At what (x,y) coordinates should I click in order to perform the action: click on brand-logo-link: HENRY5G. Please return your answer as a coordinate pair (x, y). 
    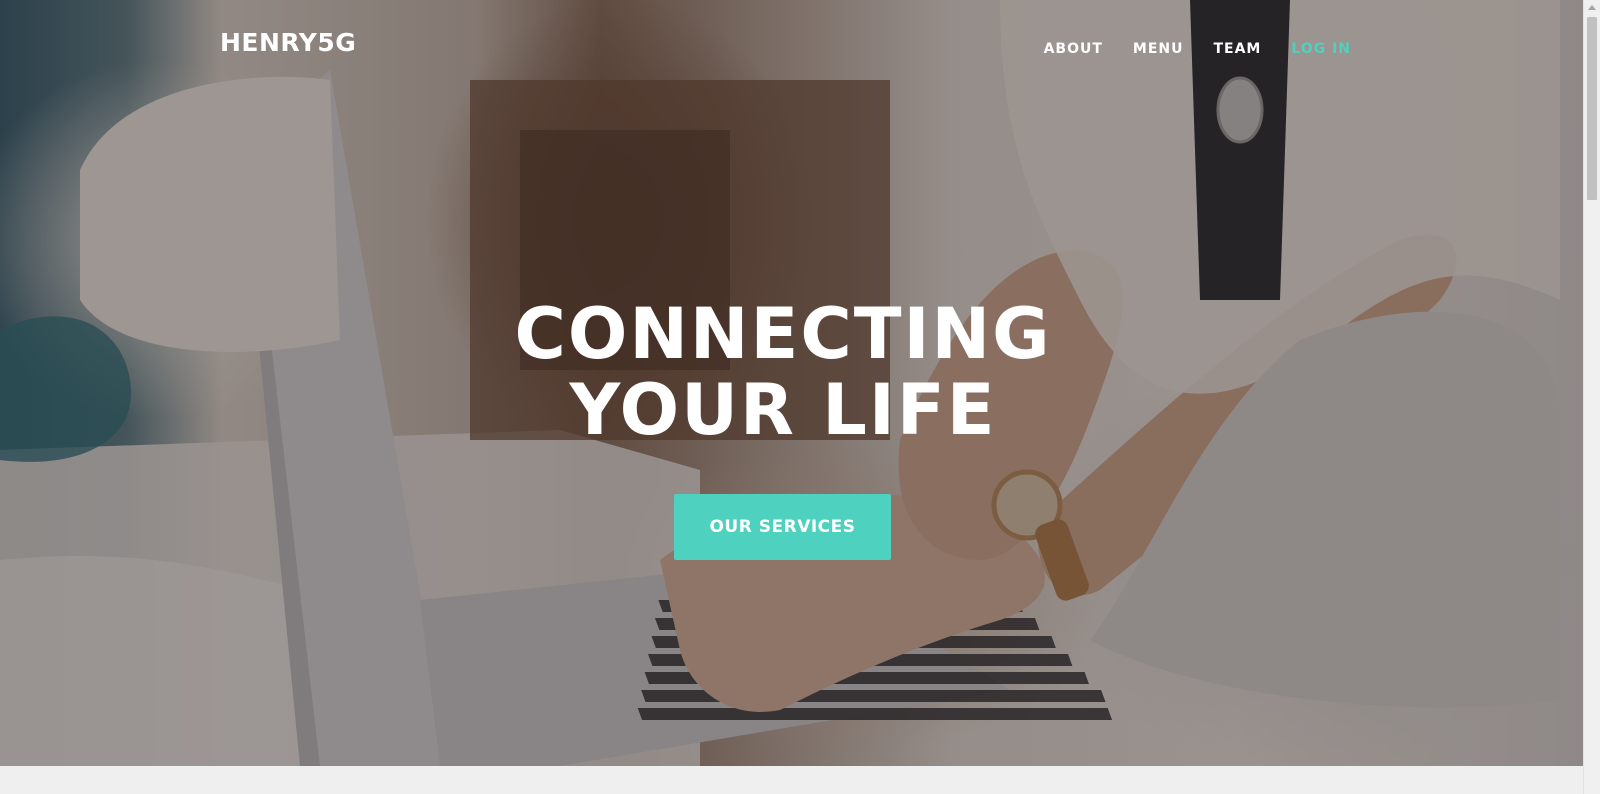
    Looking at the image, I should click on (288, 42).